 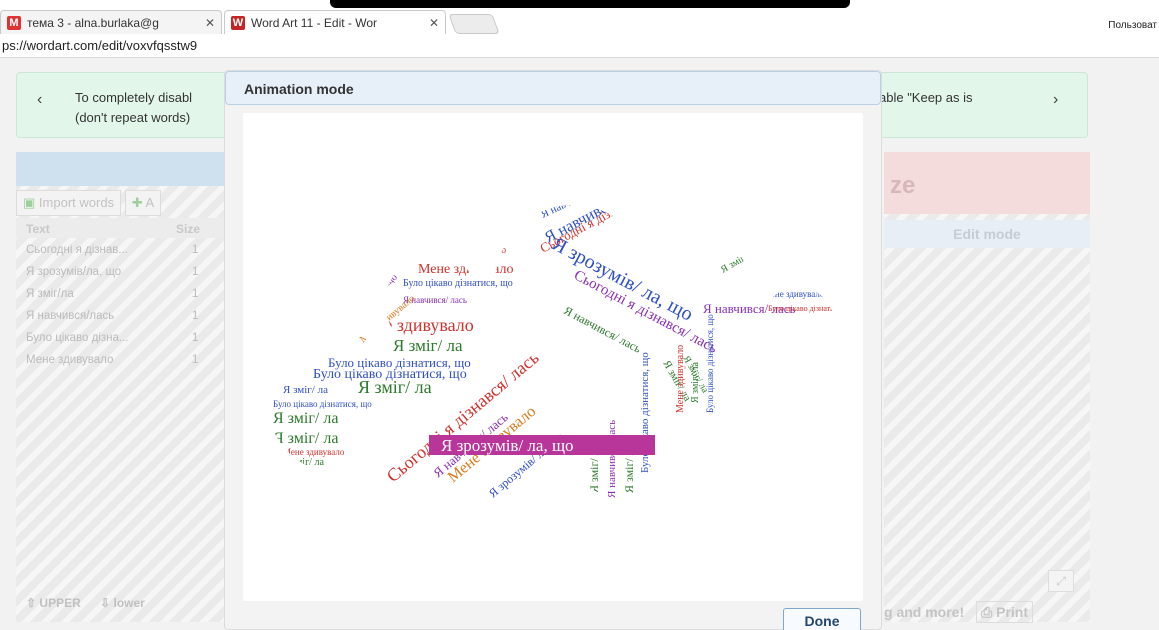 I want to click on case-buttons: ⇧ UPPER ⇩ lower, so click(x=85, y=603).